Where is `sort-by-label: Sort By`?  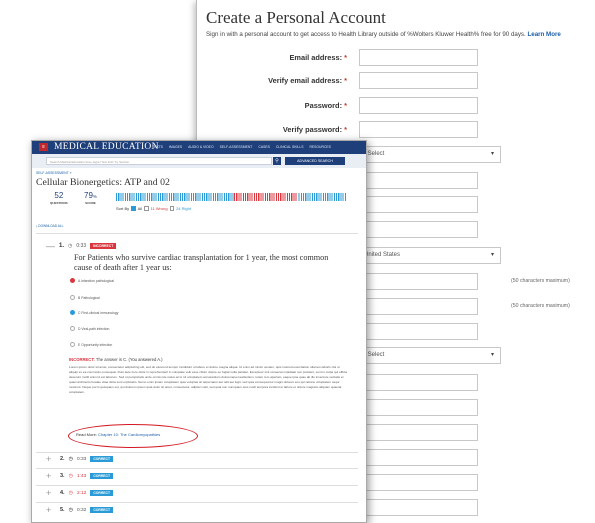
sort-by-label: Sort By is located at coordinates (123, 208).